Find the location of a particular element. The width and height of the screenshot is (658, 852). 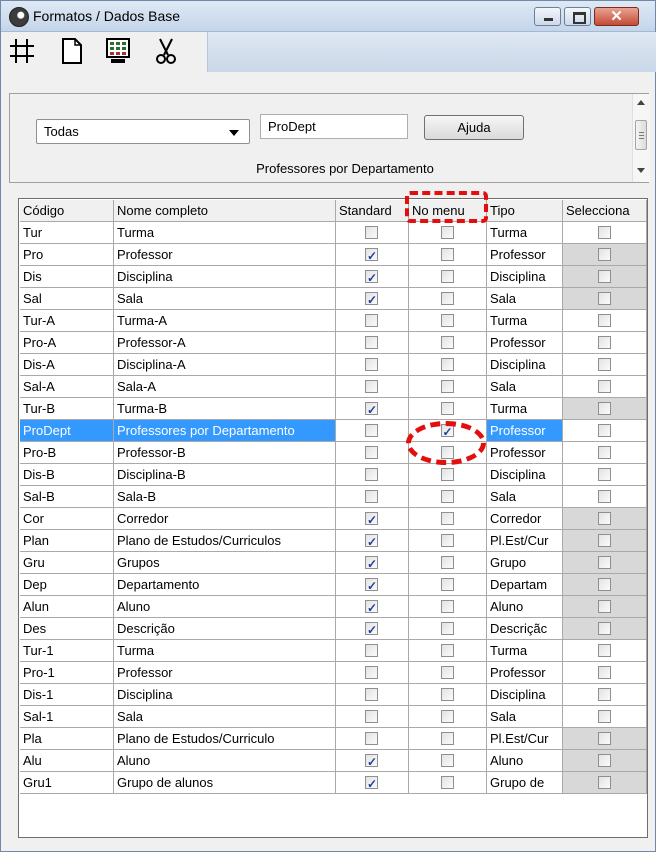

column-header-type: Tipo is located at coordinates (525, 211).